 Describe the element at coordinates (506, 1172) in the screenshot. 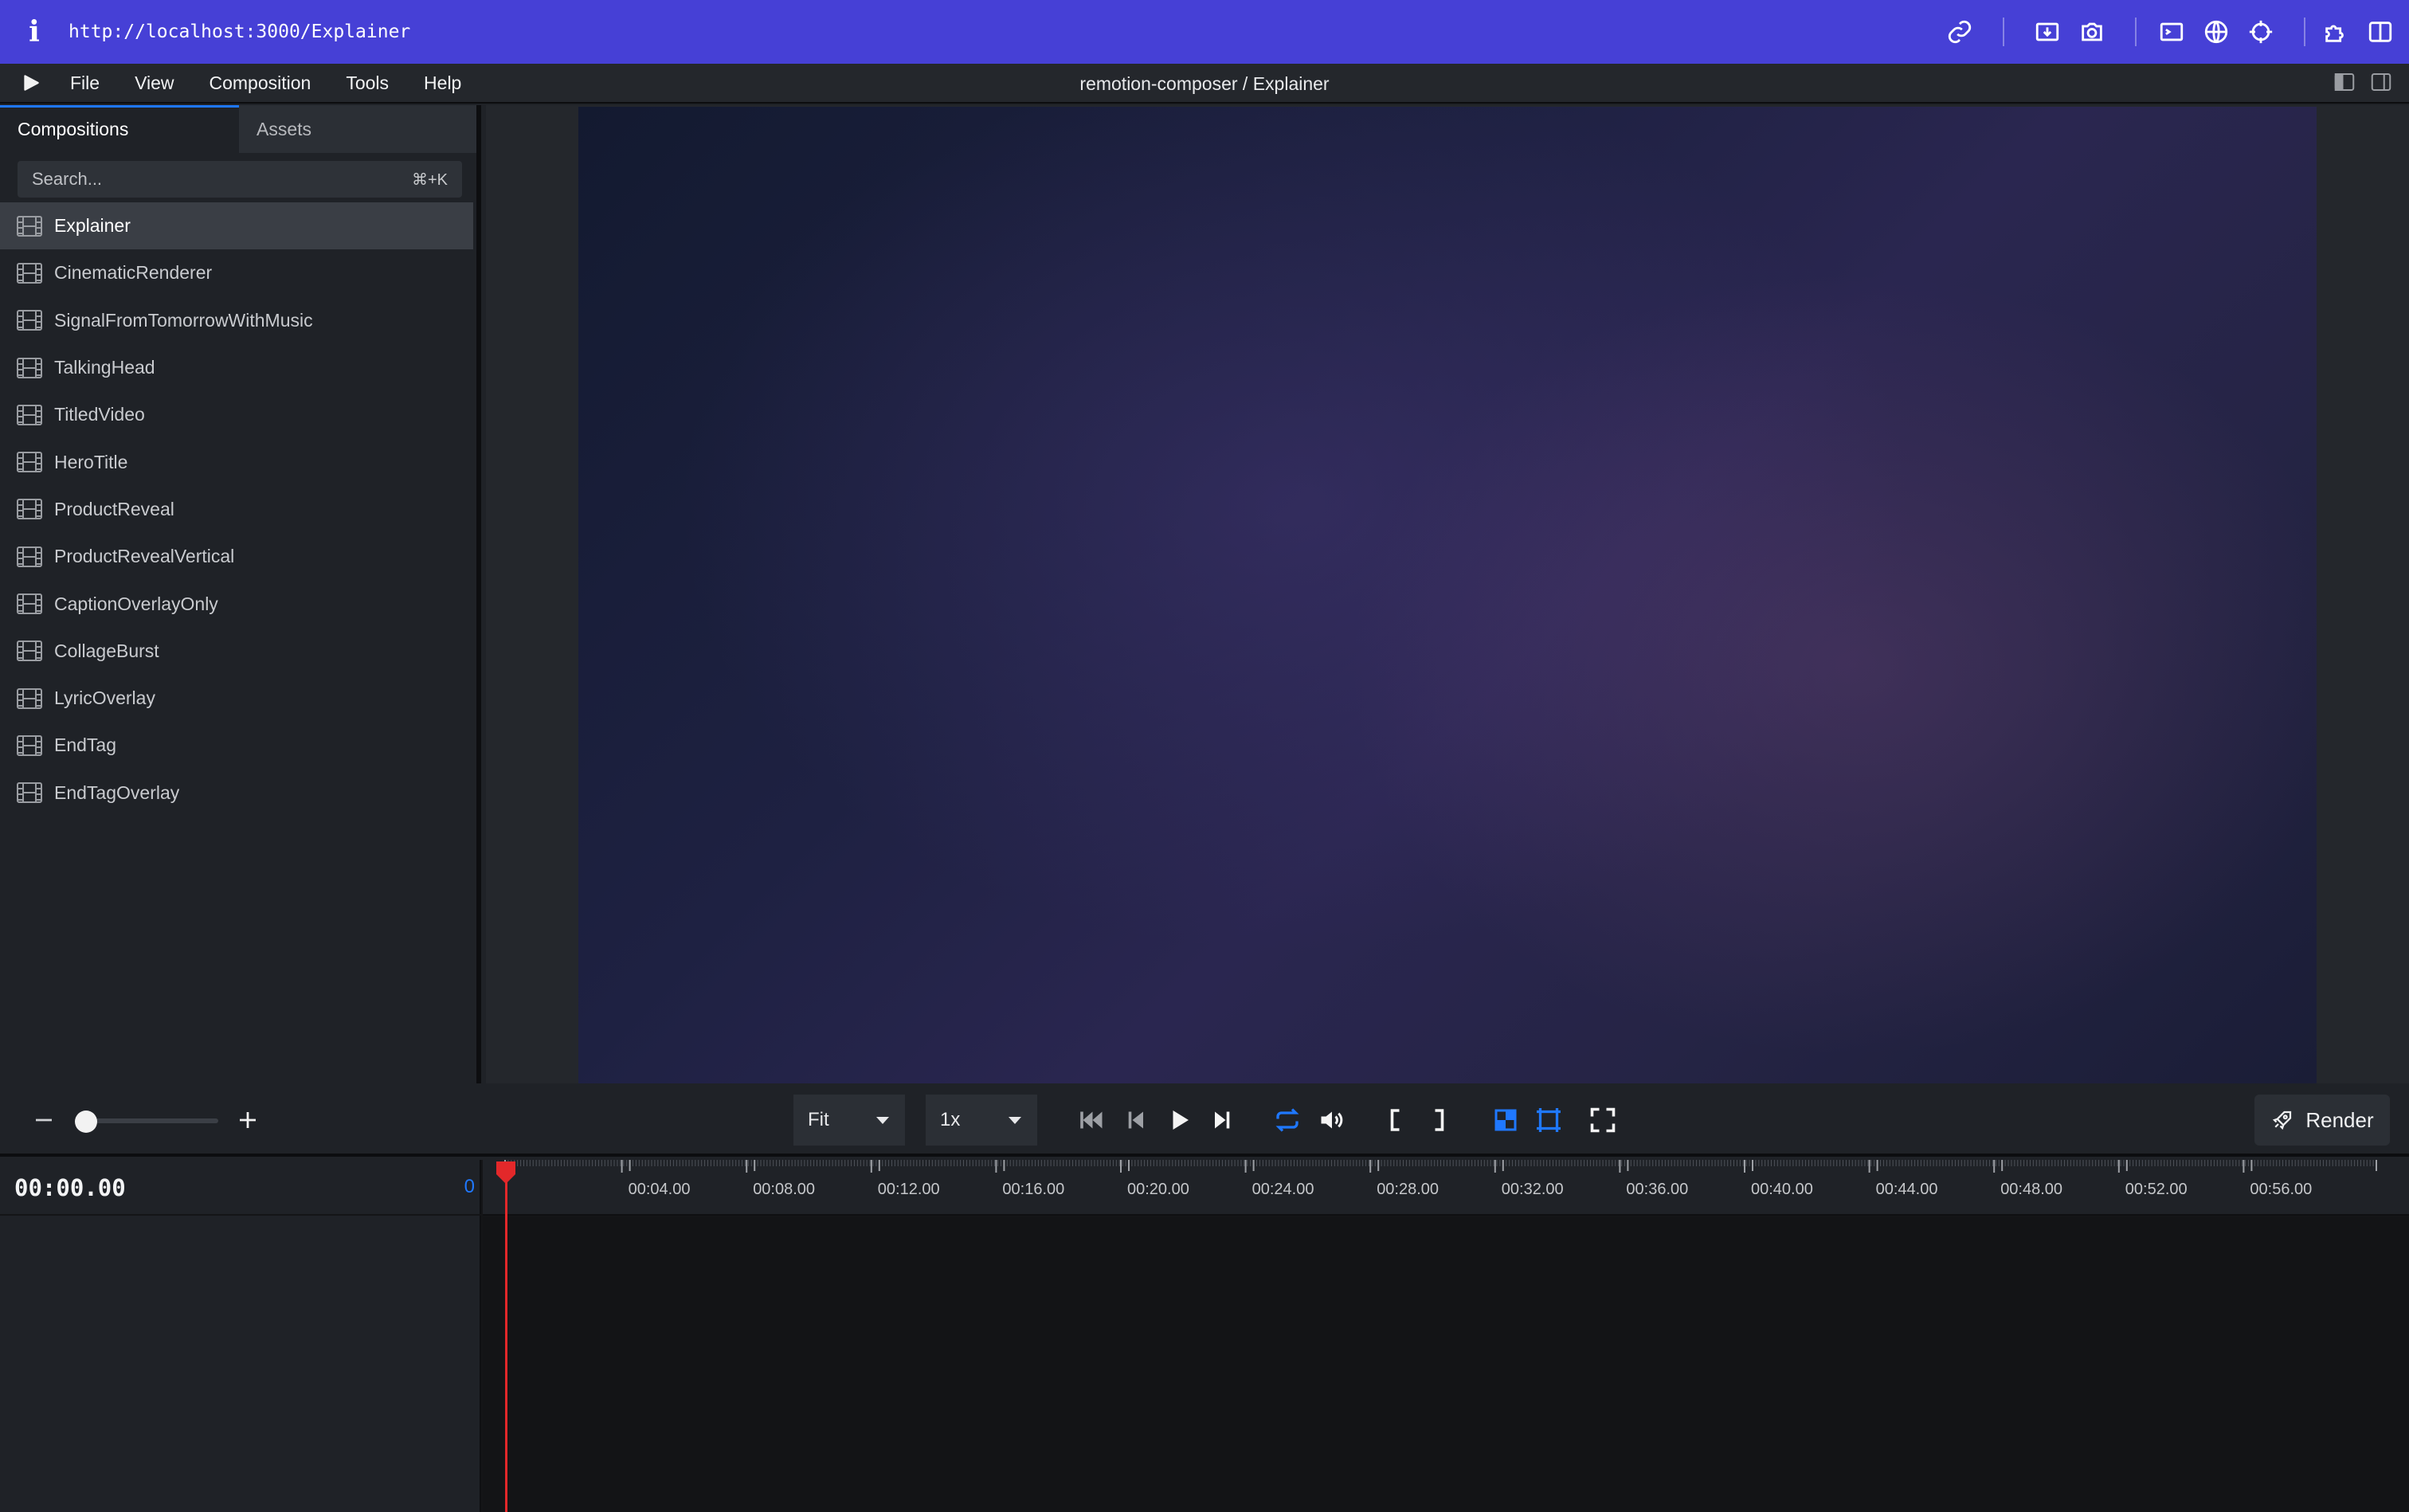

I see `playhead-handle` at that location.